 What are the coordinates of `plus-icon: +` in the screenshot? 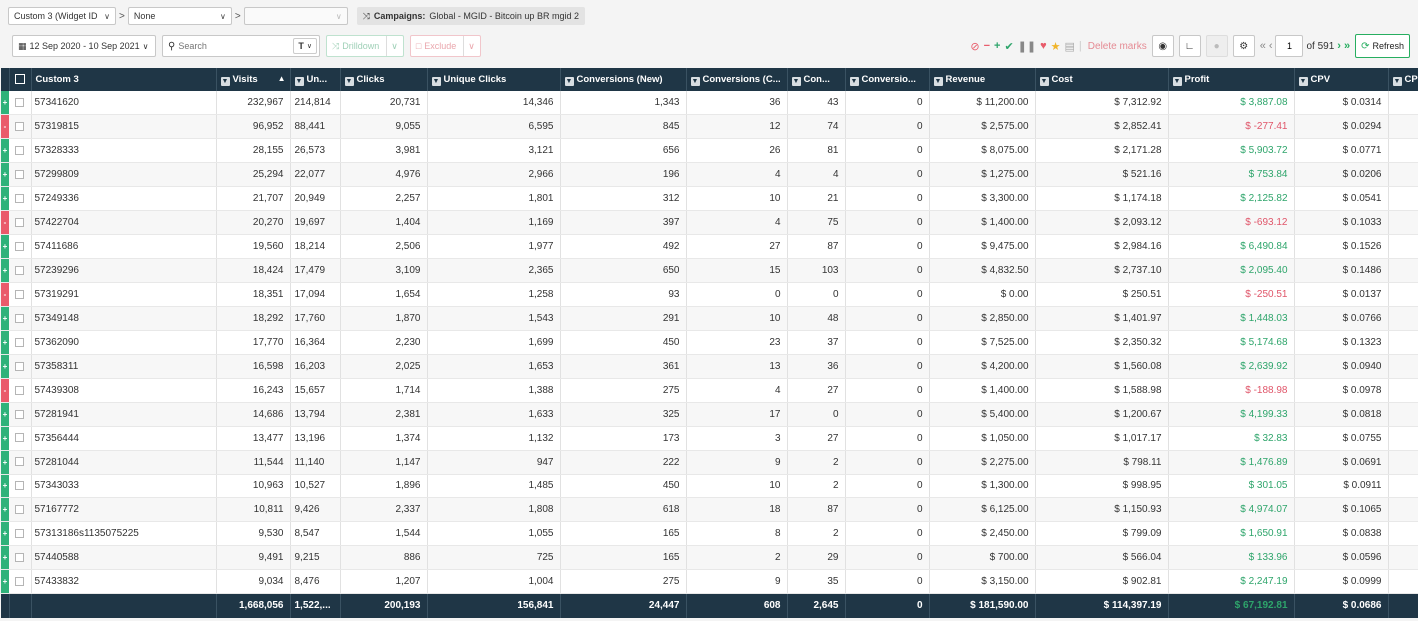 It's located at (997, 46).